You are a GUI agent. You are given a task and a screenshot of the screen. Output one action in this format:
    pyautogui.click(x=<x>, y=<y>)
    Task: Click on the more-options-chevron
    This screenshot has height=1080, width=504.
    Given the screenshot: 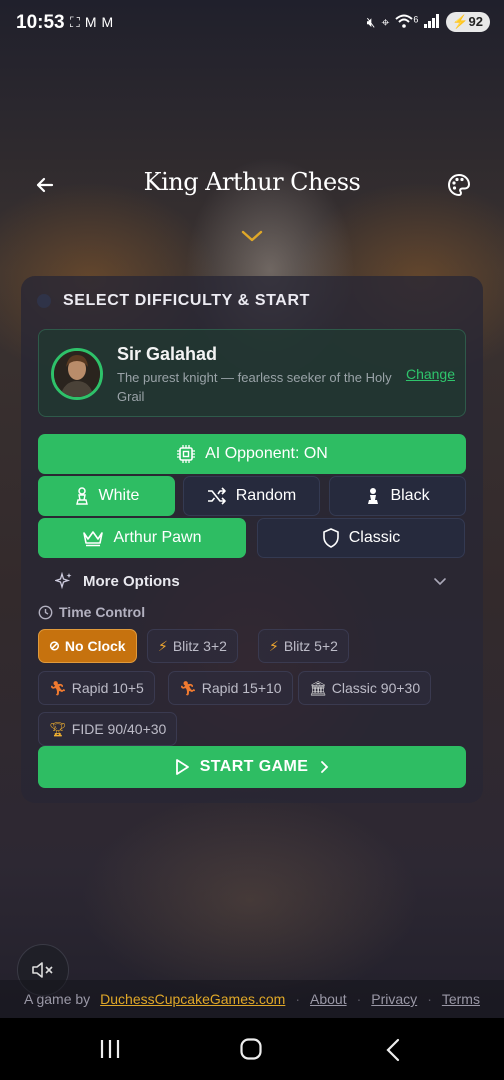 What is the action you would take?
    pyautogui.click(x=440, y=583)
    